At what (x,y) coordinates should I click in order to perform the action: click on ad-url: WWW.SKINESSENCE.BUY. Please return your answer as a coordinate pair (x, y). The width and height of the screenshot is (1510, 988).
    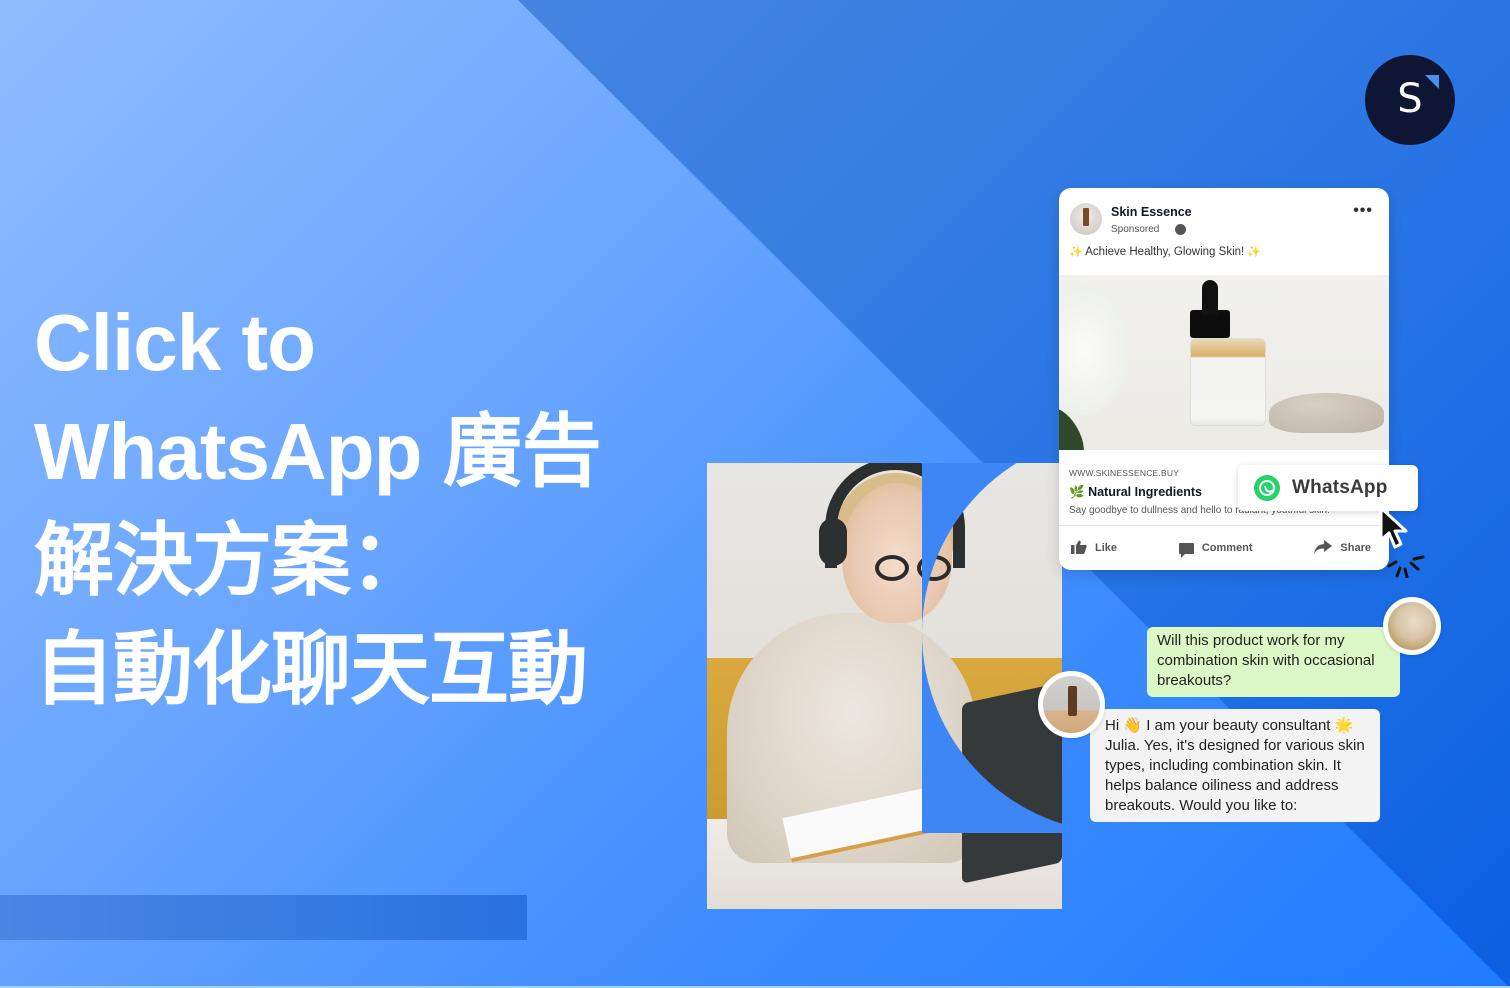
    Looking at the image, I should click on (1124, 473).